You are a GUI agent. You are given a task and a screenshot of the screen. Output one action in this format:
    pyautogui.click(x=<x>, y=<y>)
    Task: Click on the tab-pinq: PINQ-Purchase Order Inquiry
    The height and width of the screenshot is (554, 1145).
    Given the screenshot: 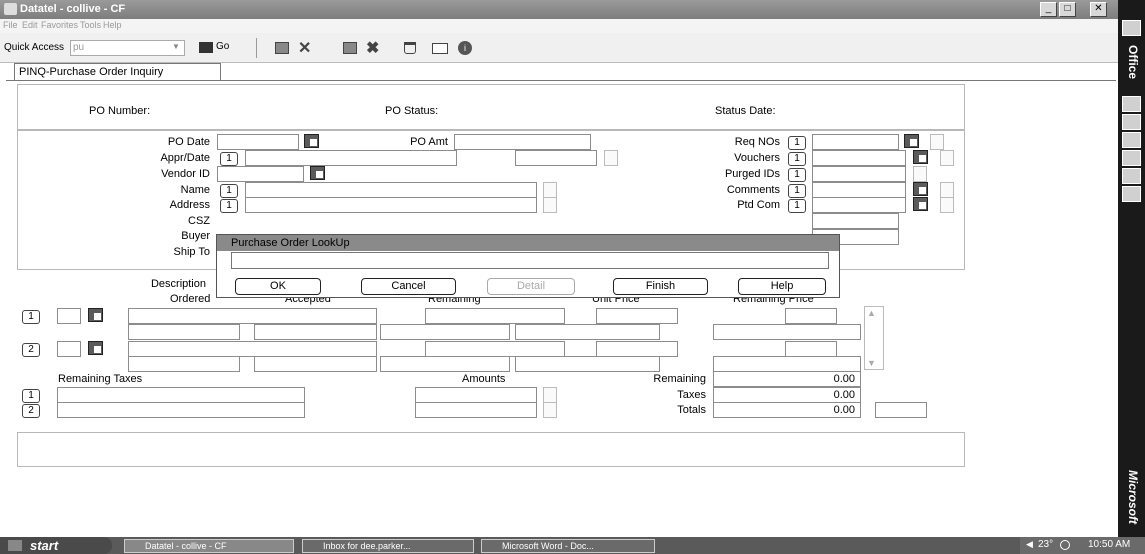 What is the action you would take?
    pyautogui.click(x=117, y=71)
    